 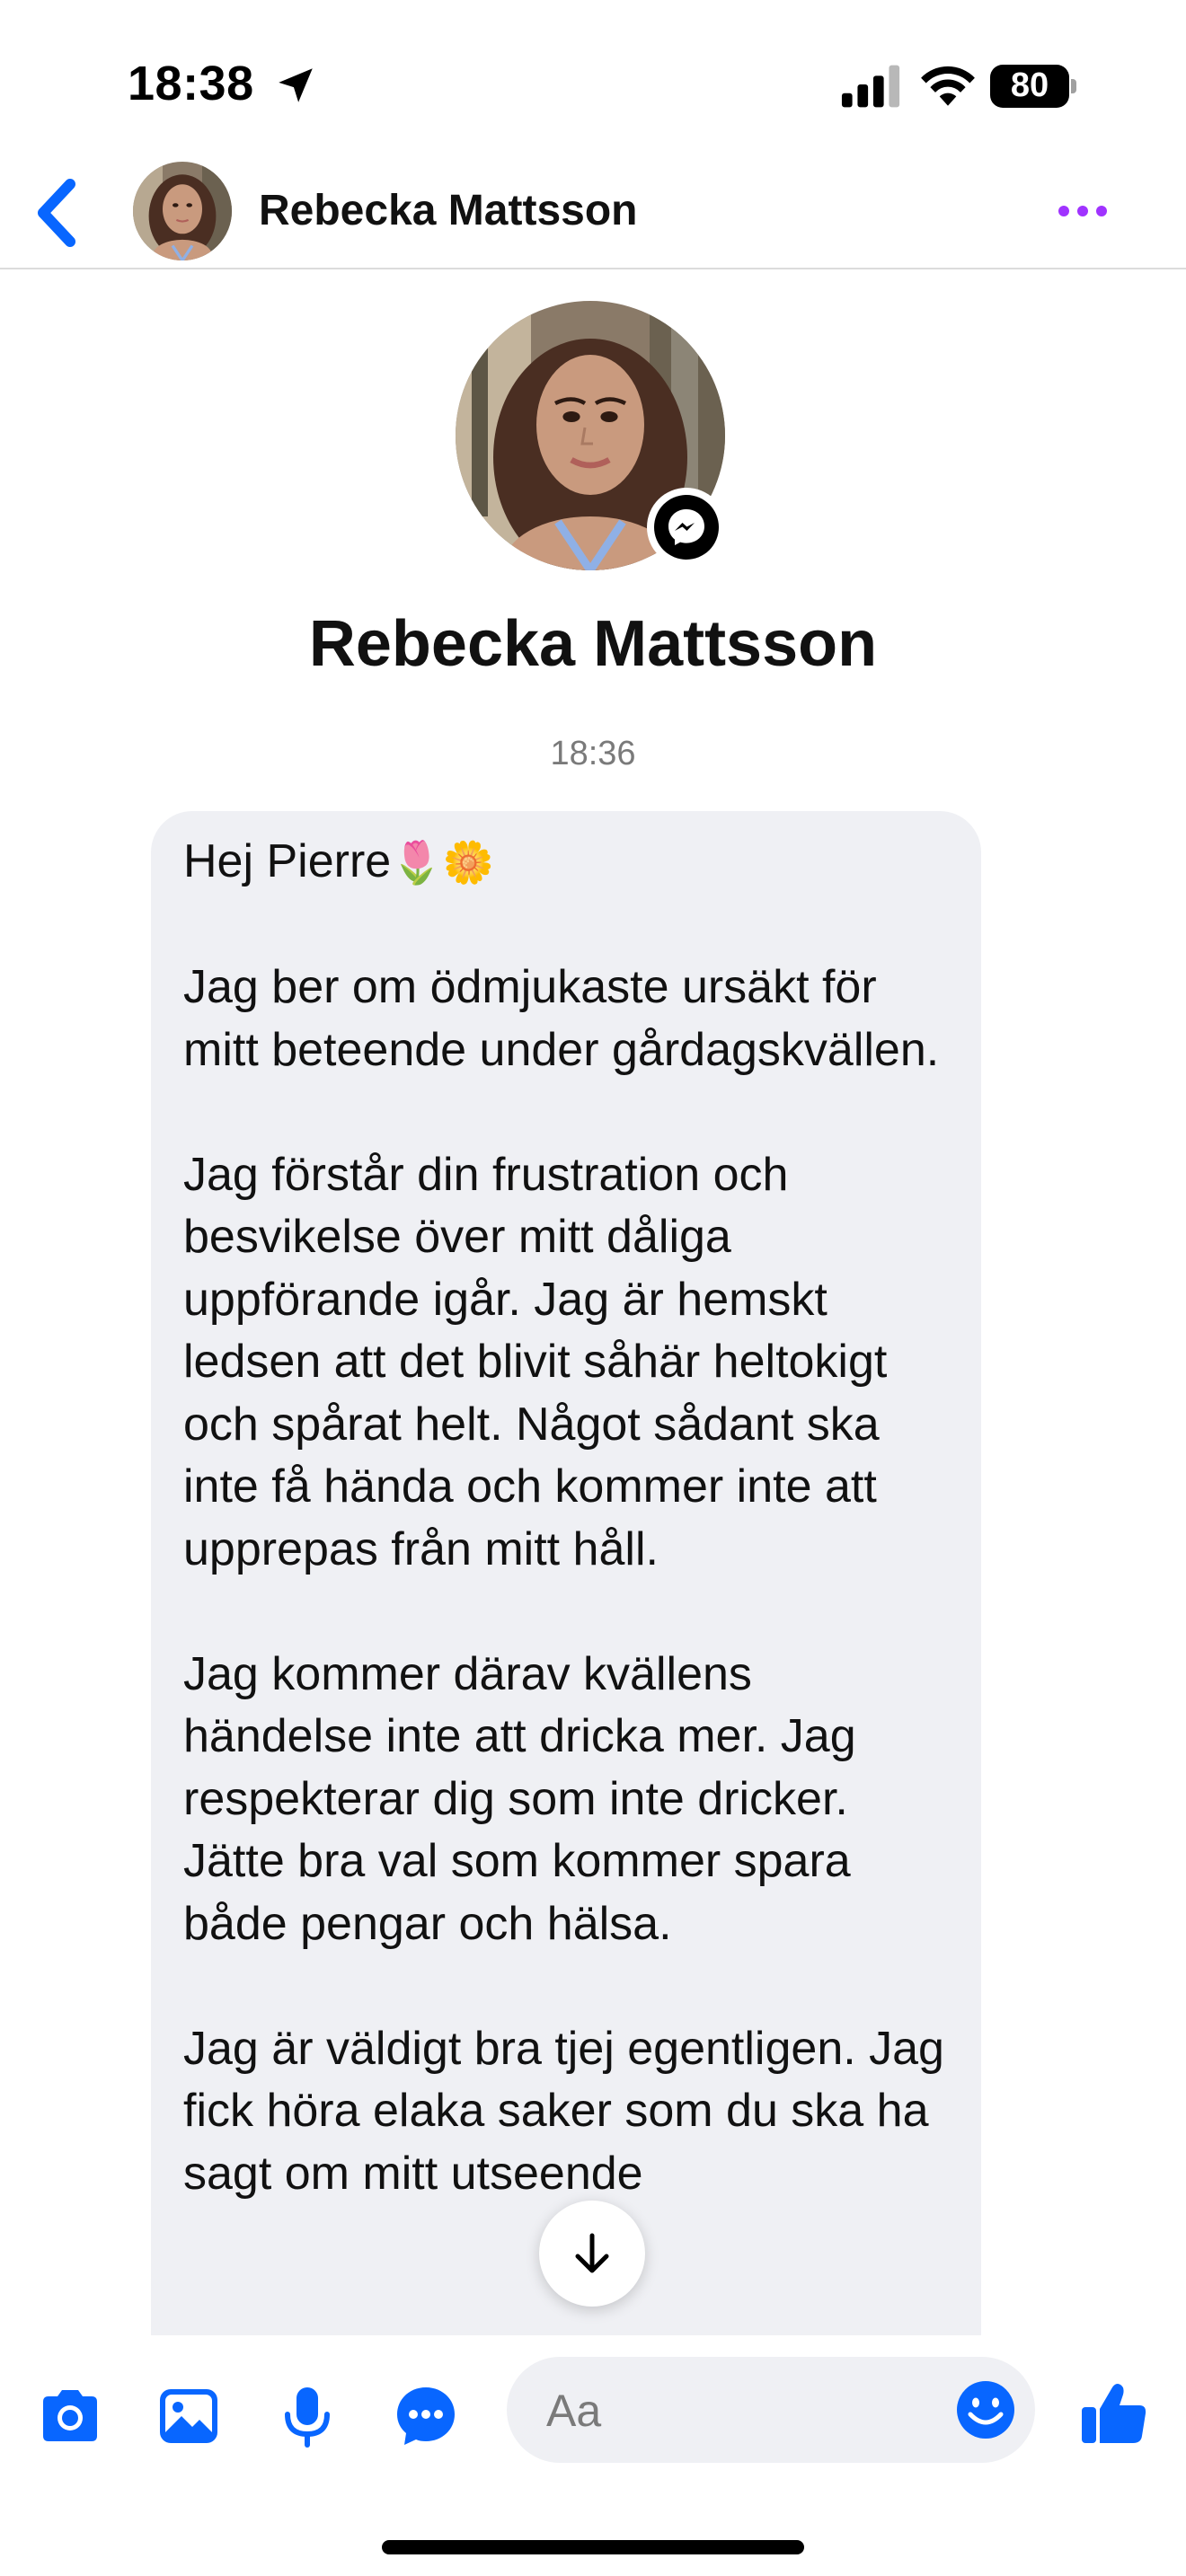 What do you see at coordinates (1082, 211) in the screenshot?
I see `more-dots-icon` at bounding box center [1082, 211].